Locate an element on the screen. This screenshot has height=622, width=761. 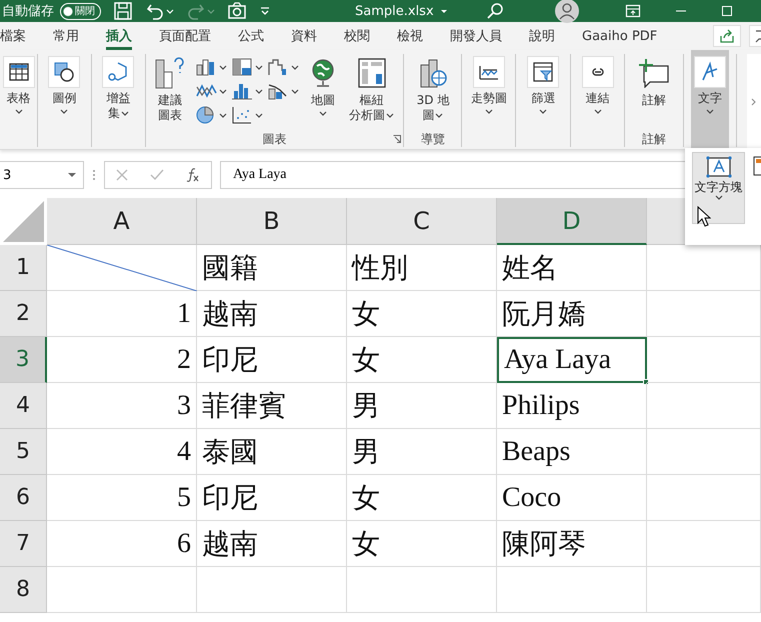
ribbon-button: 連結 is located at coordinates (597, 92).